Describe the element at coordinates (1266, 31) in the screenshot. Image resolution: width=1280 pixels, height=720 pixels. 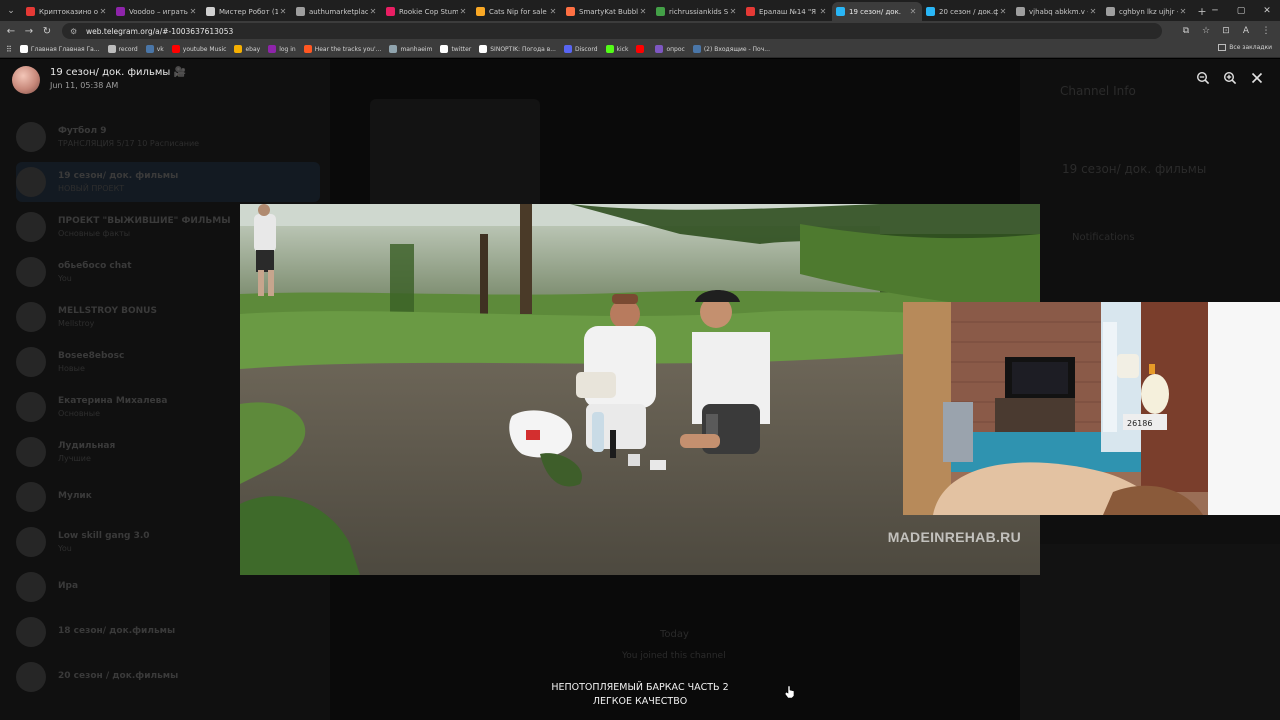
I see `menu-icon: ⋮` at that location.